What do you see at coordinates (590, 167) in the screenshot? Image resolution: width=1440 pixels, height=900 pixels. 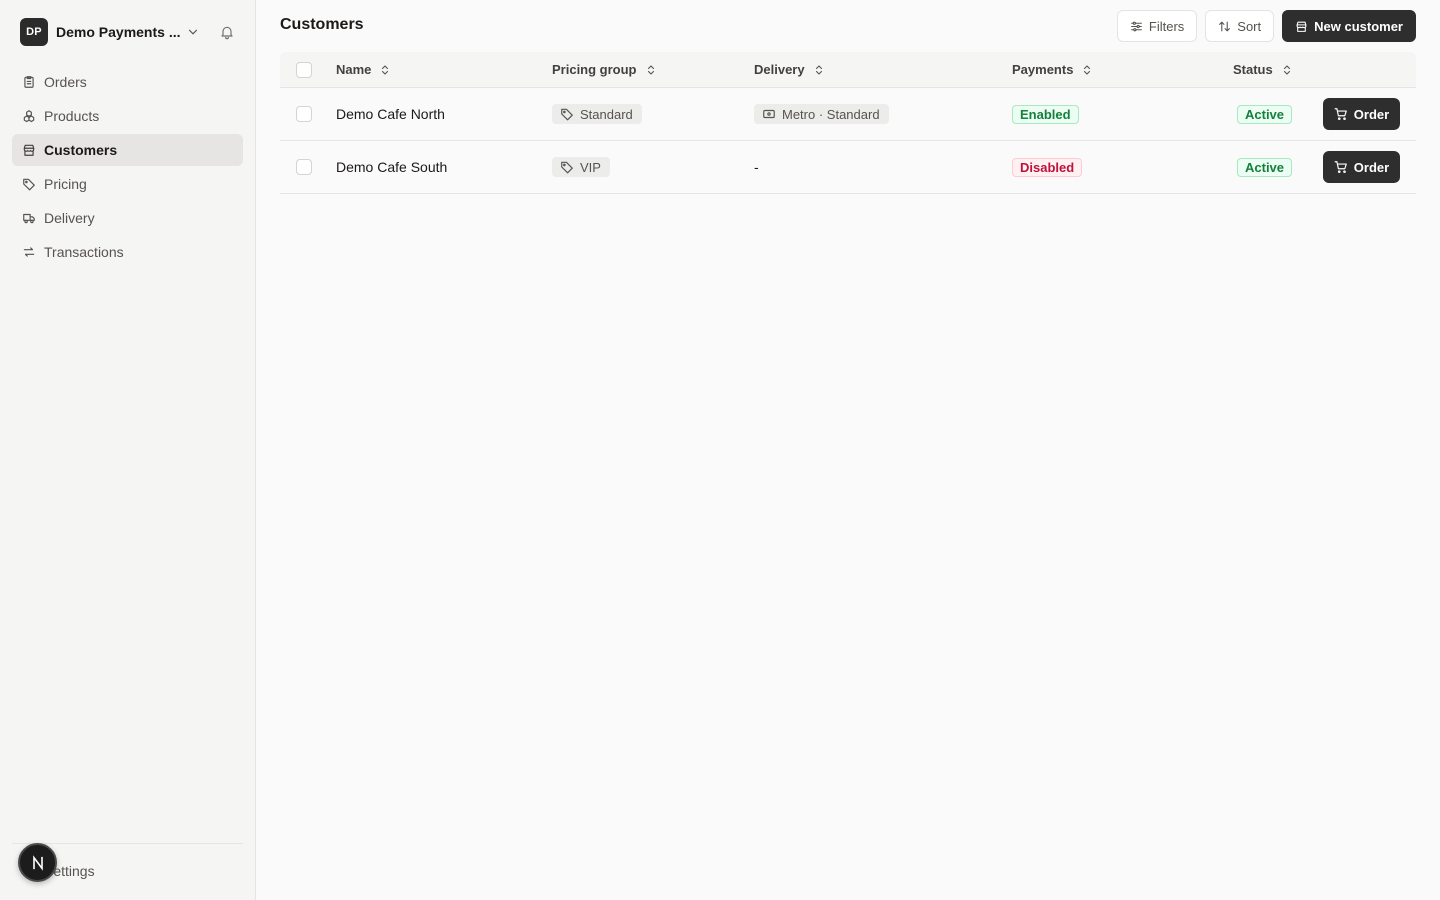 I see `pricing-group-label: VIP` at bounding box center [590, 167].